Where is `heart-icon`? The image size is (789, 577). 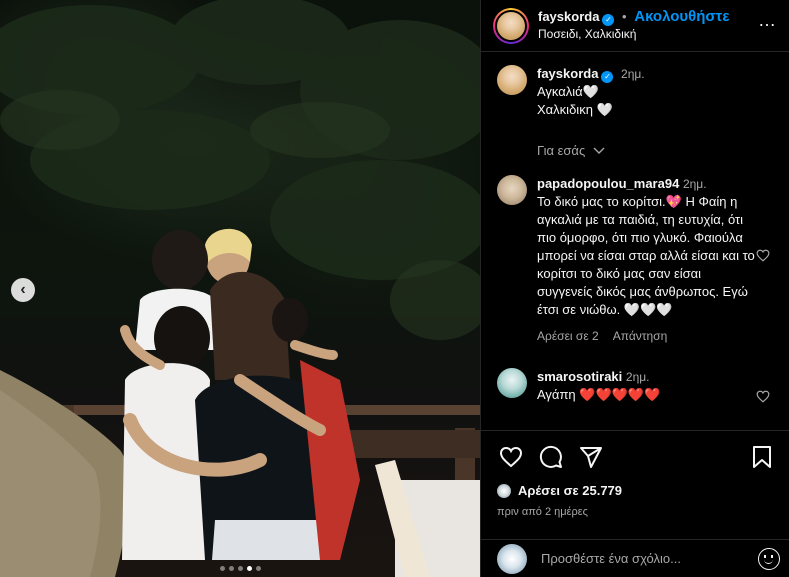 heart-icon is located at coordinates (511, 457).